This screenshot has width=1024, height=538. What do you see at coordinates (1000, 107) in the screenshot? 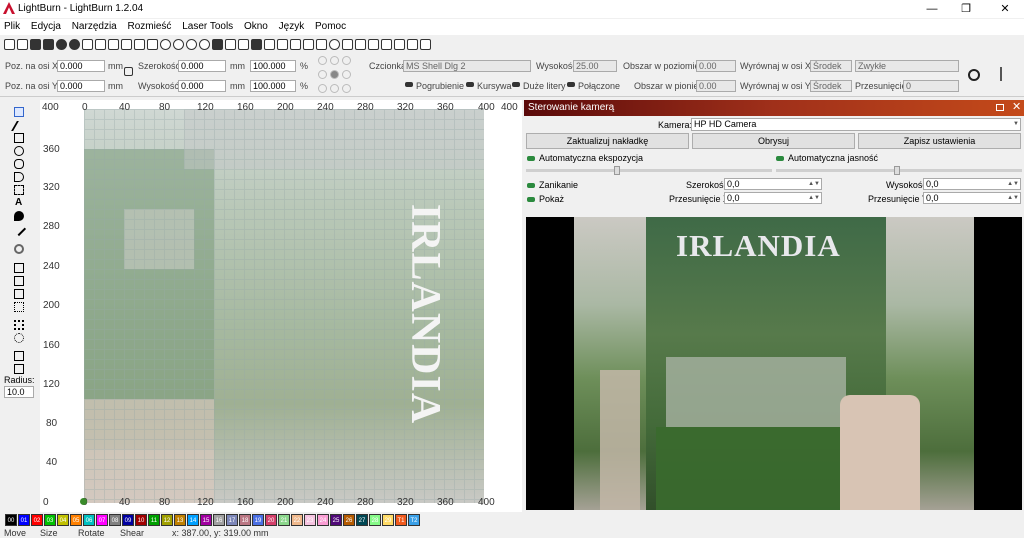
I see `float-panel-icon` at bounding box center [1000, 107].